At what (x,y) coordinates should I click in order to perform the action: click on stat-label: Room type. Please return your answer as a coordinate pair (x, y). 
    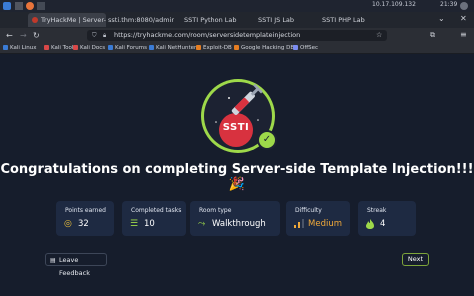
    Looking at the image, I should click on (215, 210).